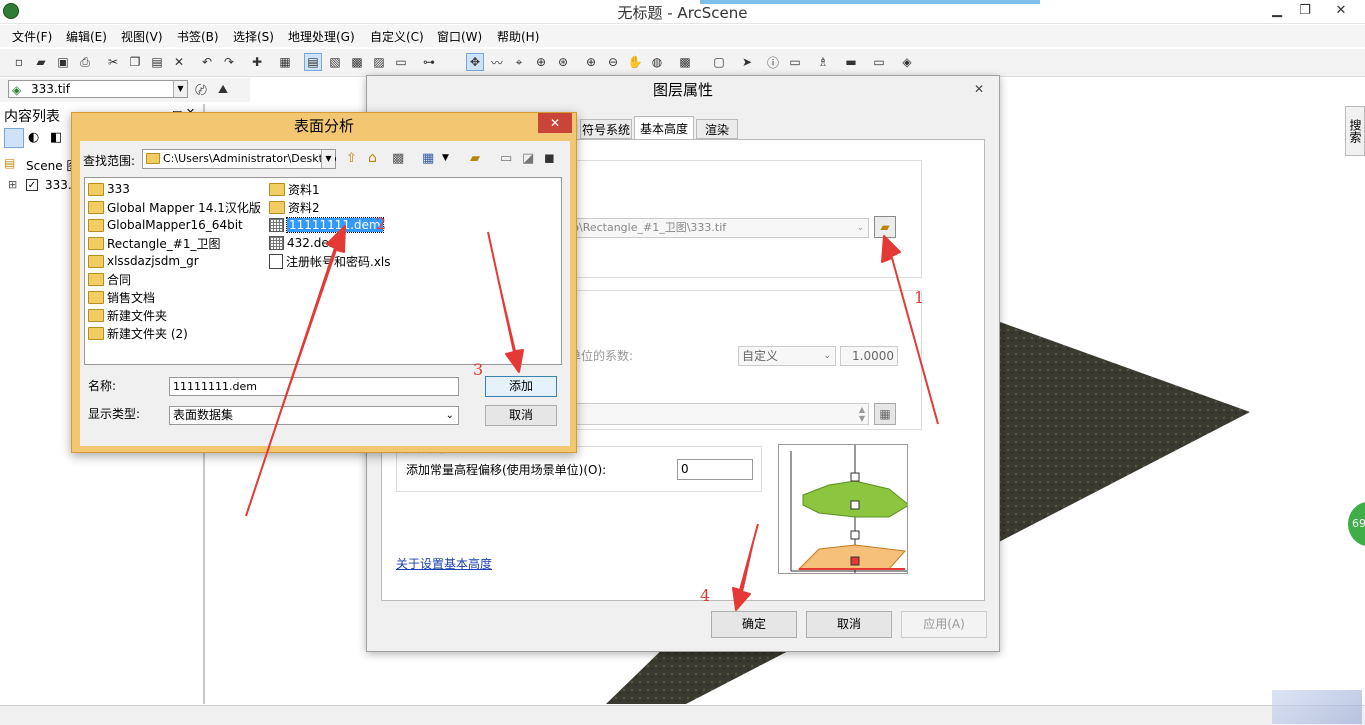 The height and width of the screenshot is (725, 1365). Describe the element at coordinates (478, 369) in the screenshot. I see `annotation-3: 3` at that location.